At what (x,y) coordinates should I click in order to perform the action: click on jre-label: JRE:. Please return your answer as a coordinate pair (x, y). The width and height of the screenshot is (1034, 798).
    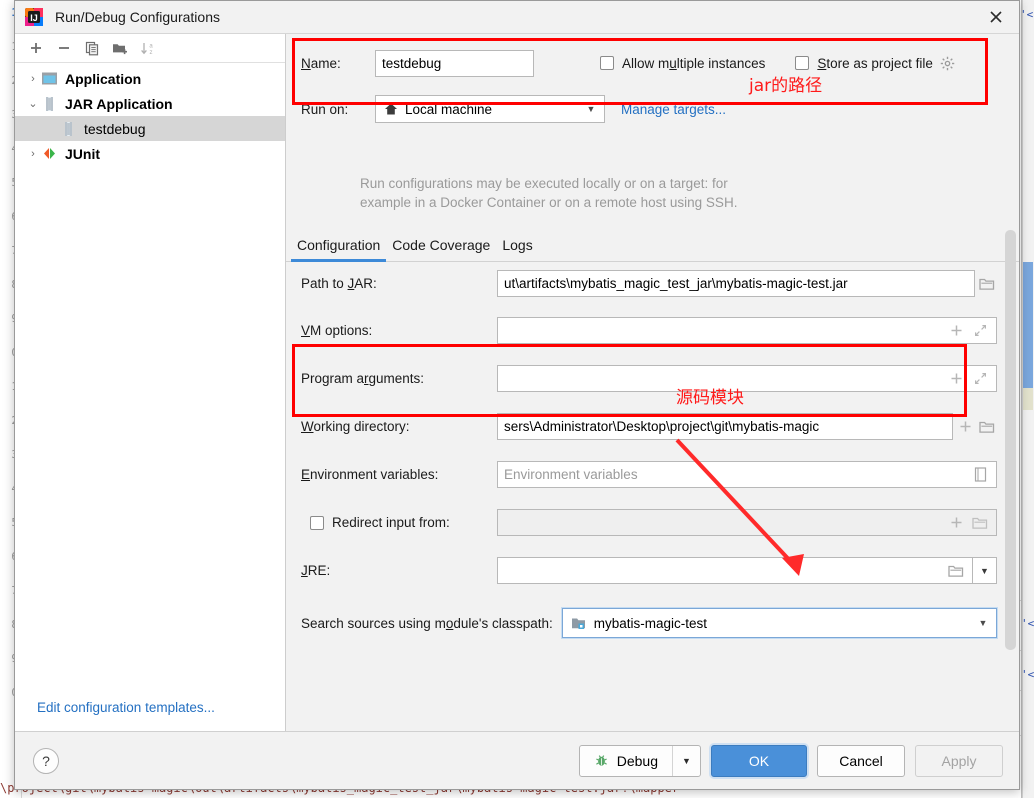
    Looking at the image, I should click on (316, 570).